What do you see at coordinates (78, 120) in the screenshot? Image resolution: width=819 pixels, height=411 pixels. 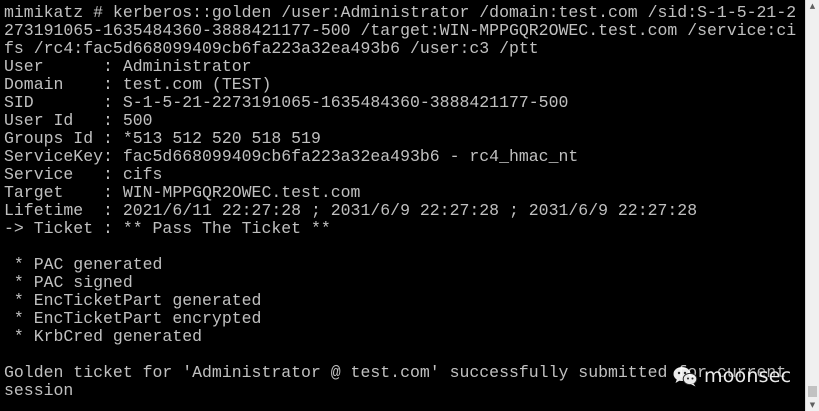 I see `output-user-id: User Id : 500` at bounding box center [78, 120].